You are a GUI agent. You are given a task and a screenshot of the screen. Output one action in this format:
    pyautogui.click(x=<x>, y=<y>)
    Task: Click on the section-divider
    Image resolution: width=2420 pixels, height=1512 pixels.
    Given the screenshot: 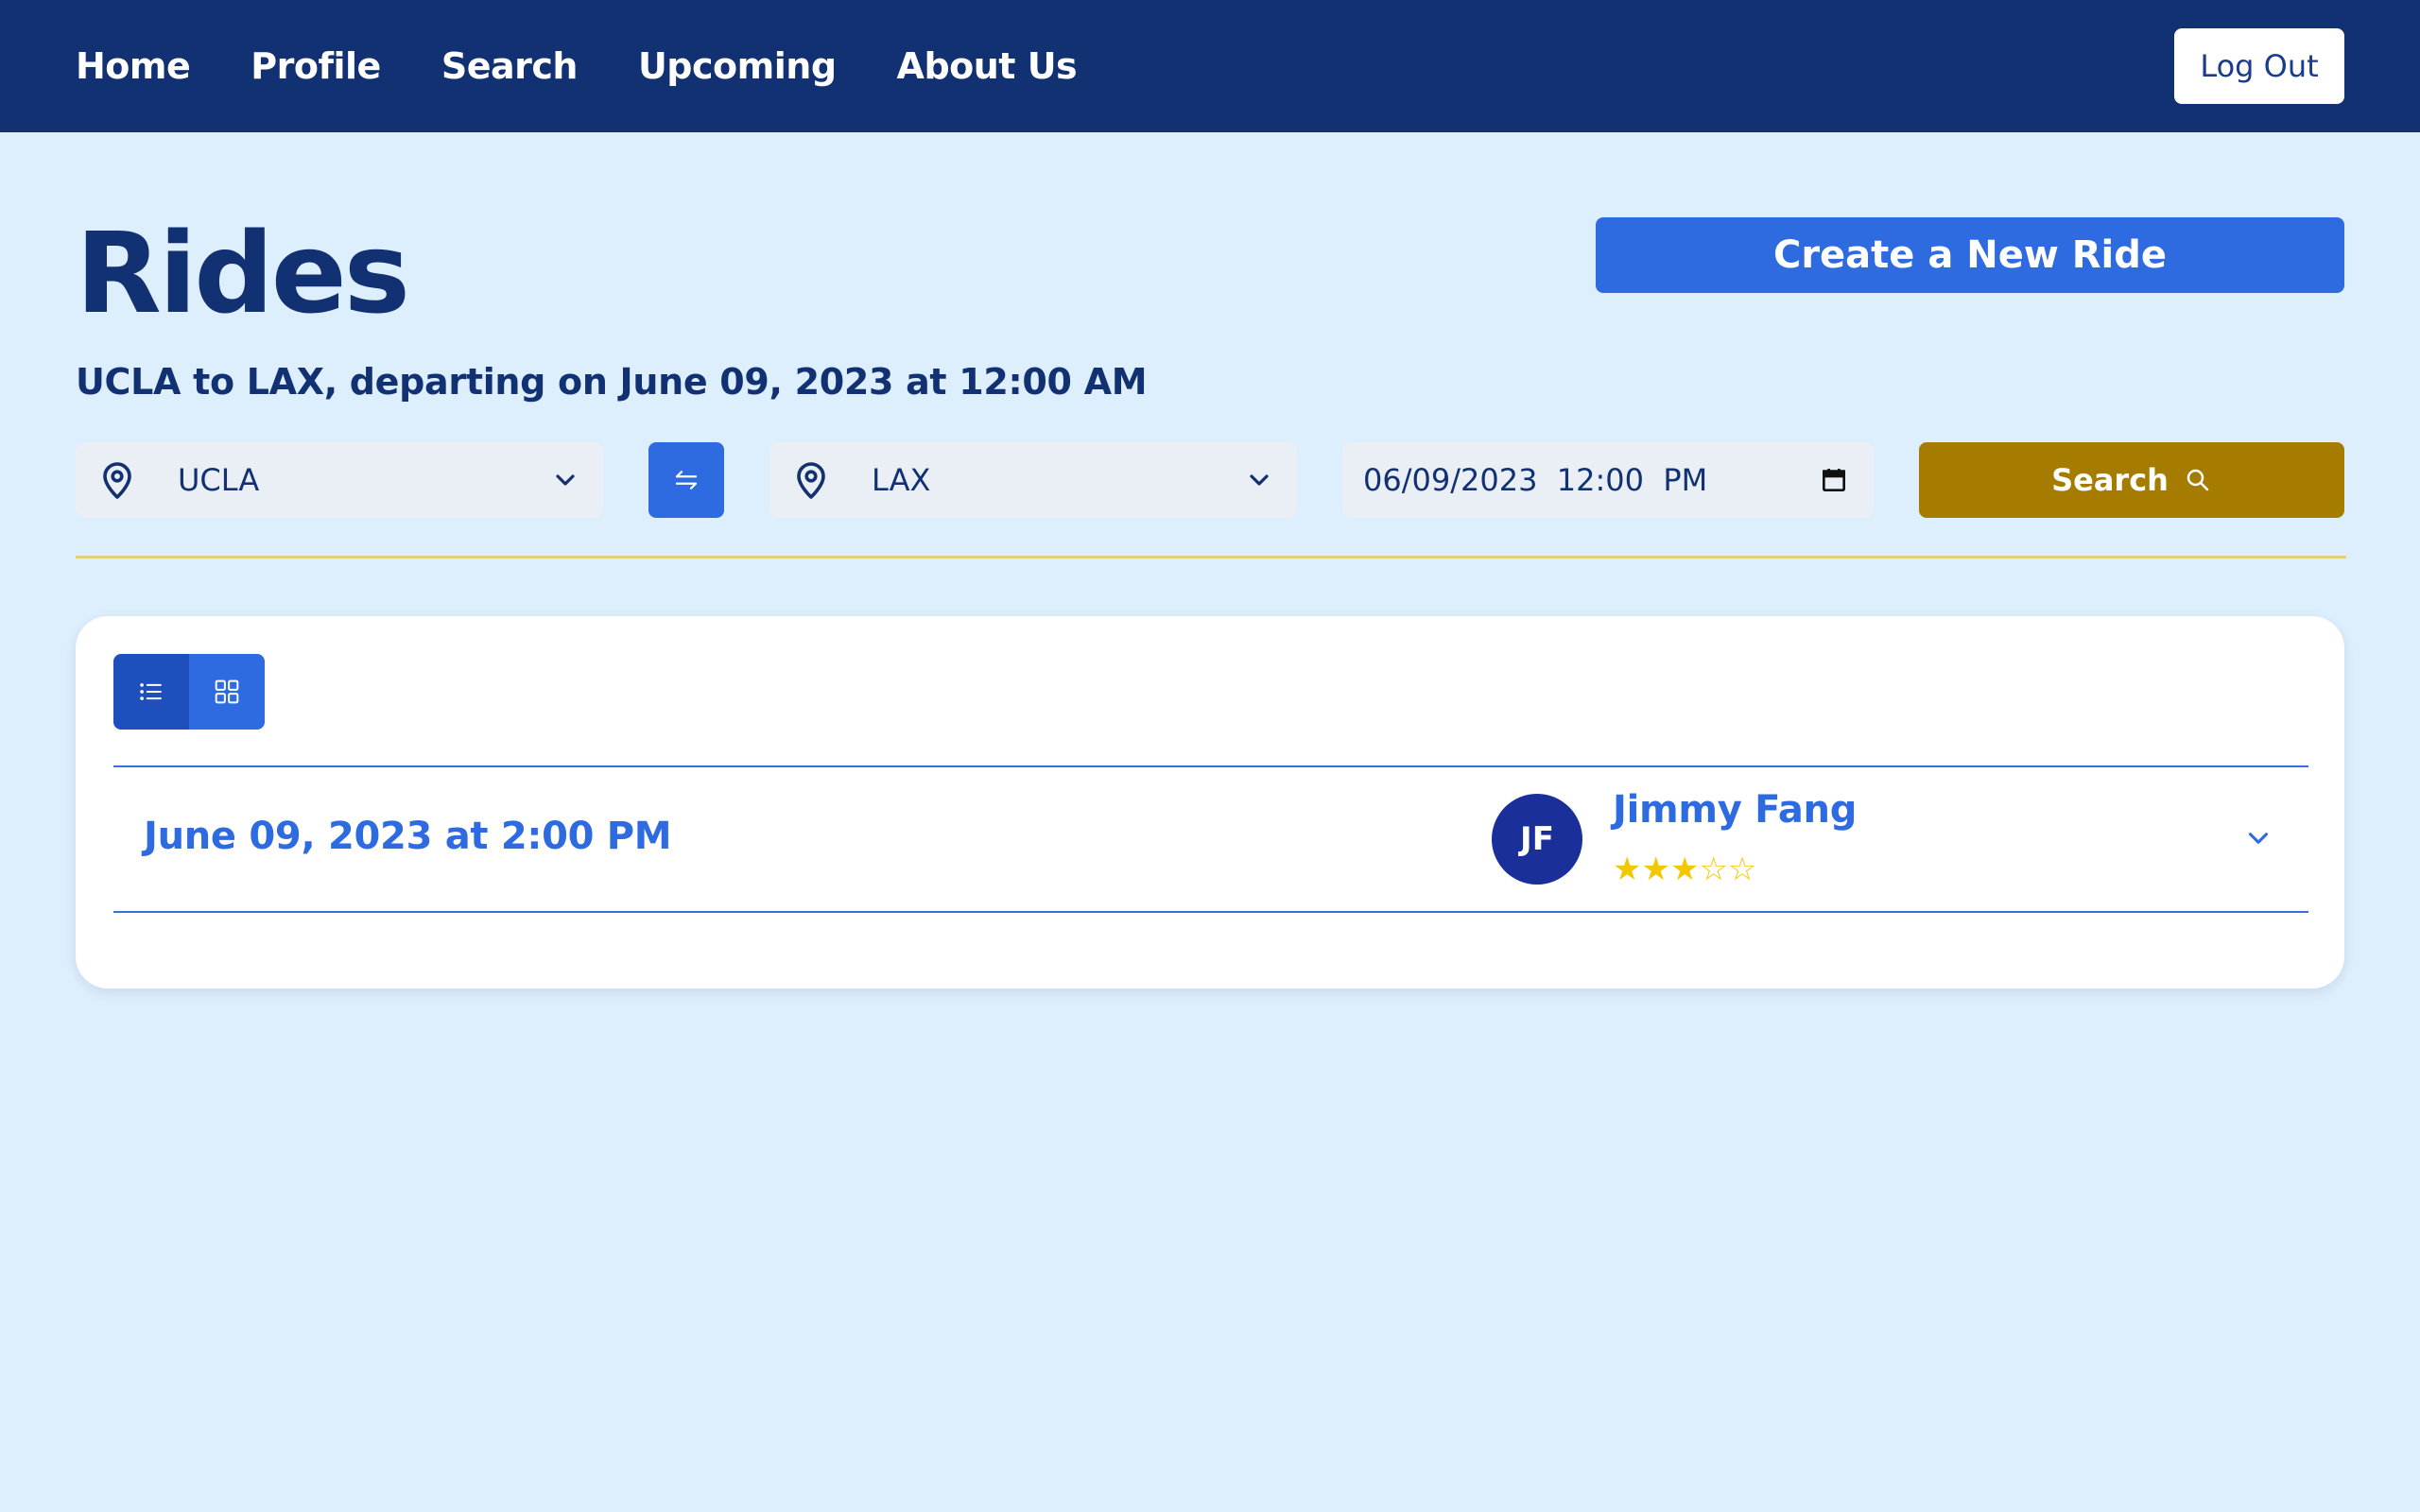 What is the action you would take?
    pyautogui.click(x=1211, y=557)
    